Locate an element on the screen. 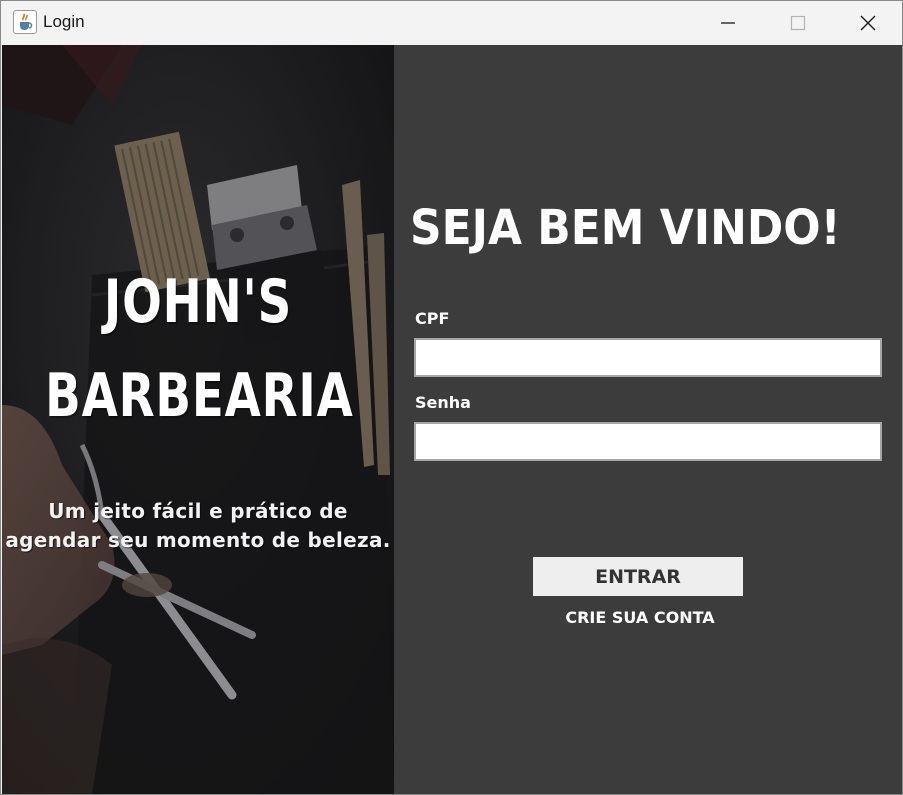  create-account-link: CRIE SUA CONTA is located at coordinates (640, 617).